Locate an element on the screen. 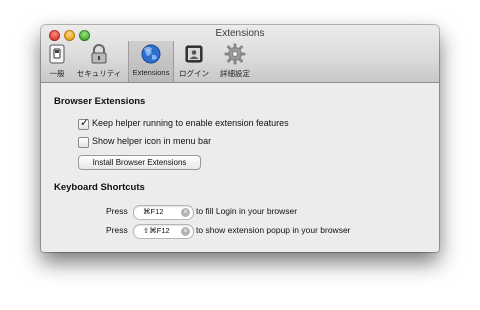 The height and width of the screenshot is (310, 480). toolbar-item-advanced: 詳細設定 is located at coordinates (235, 61).